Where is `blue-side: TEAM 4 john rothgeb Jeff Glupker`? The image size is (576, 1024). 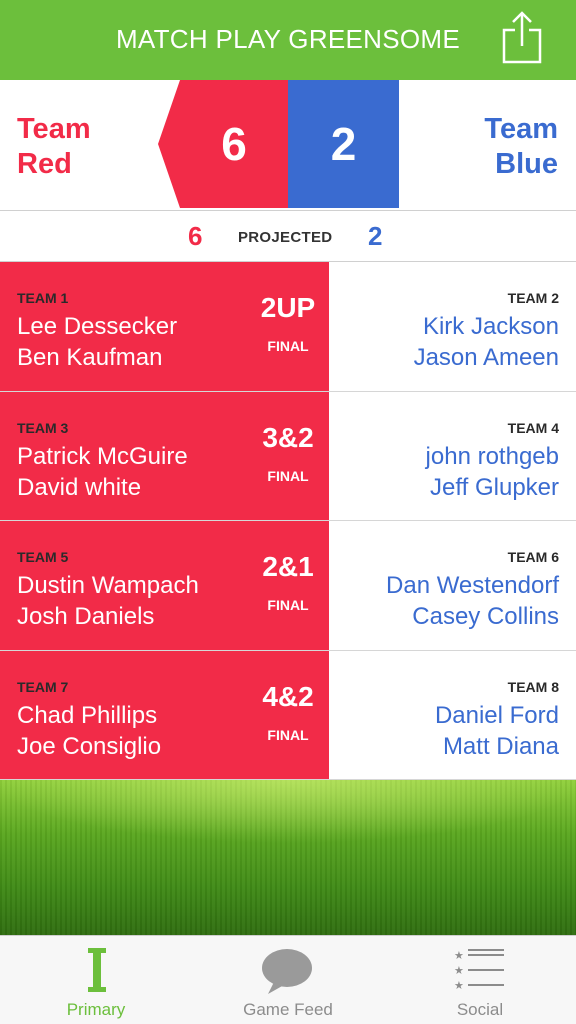
blue-side: TEAM 4 john rothgeb Jeff Glupker is located at coordinates (452, 455).